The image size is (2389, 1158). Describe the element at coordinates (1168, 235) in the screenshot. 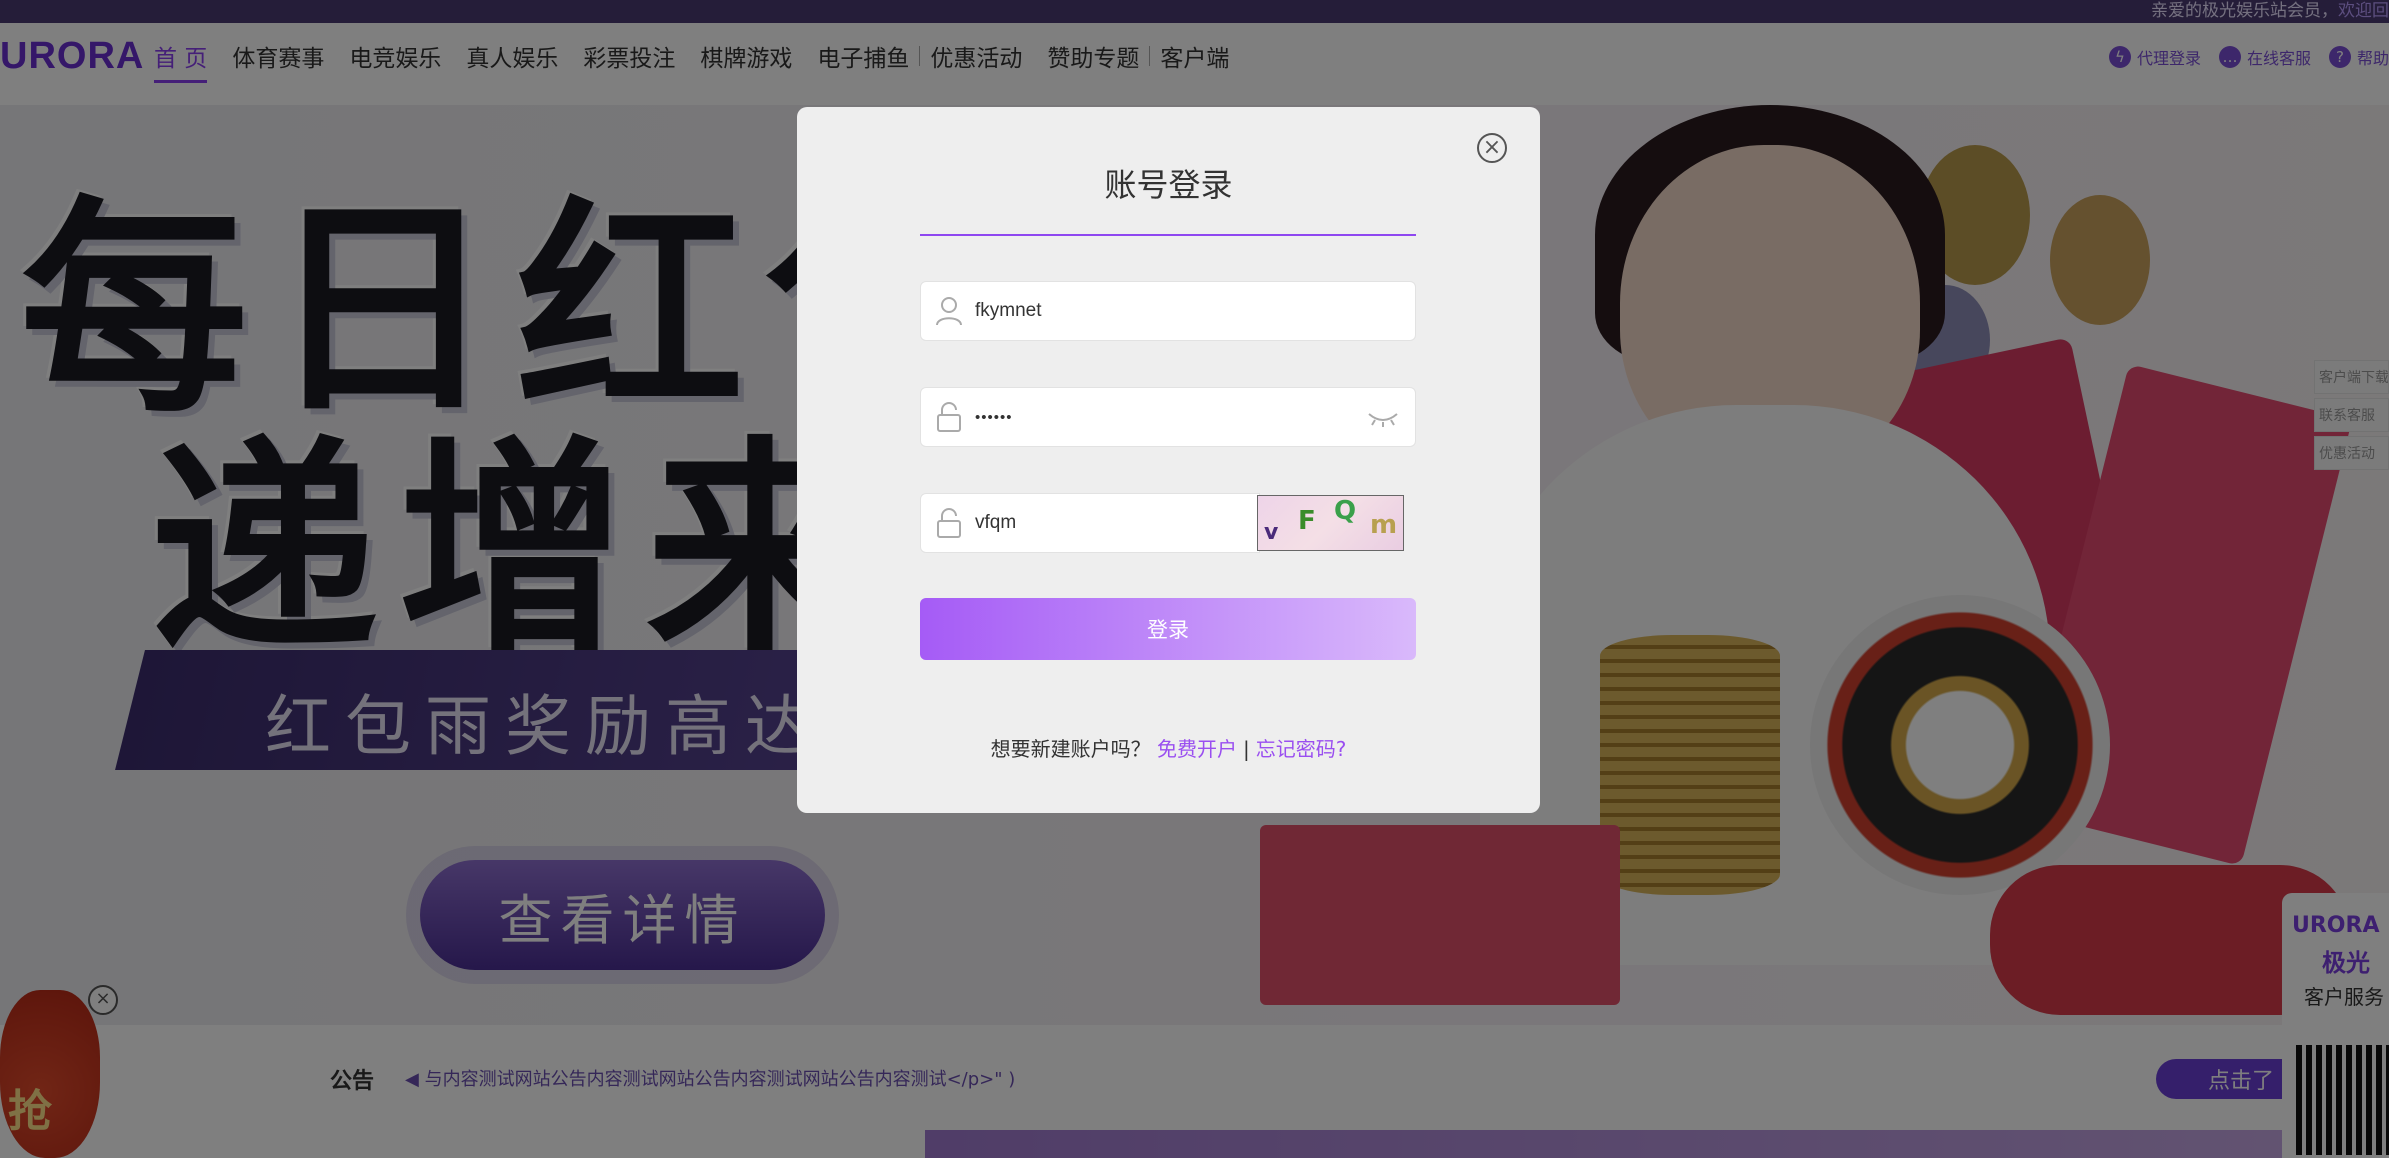

I see `title-underline` at that location.